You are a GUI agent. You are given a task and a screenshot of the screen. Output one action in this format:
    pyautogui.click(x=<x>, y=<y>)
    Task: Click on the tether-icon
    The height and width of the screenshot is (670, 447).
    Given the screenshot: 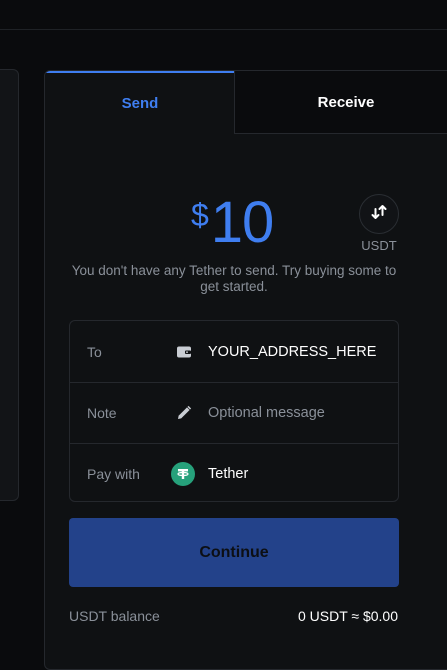 What is the action you would take?
    pyautogui.click(x=183, y=473)
    